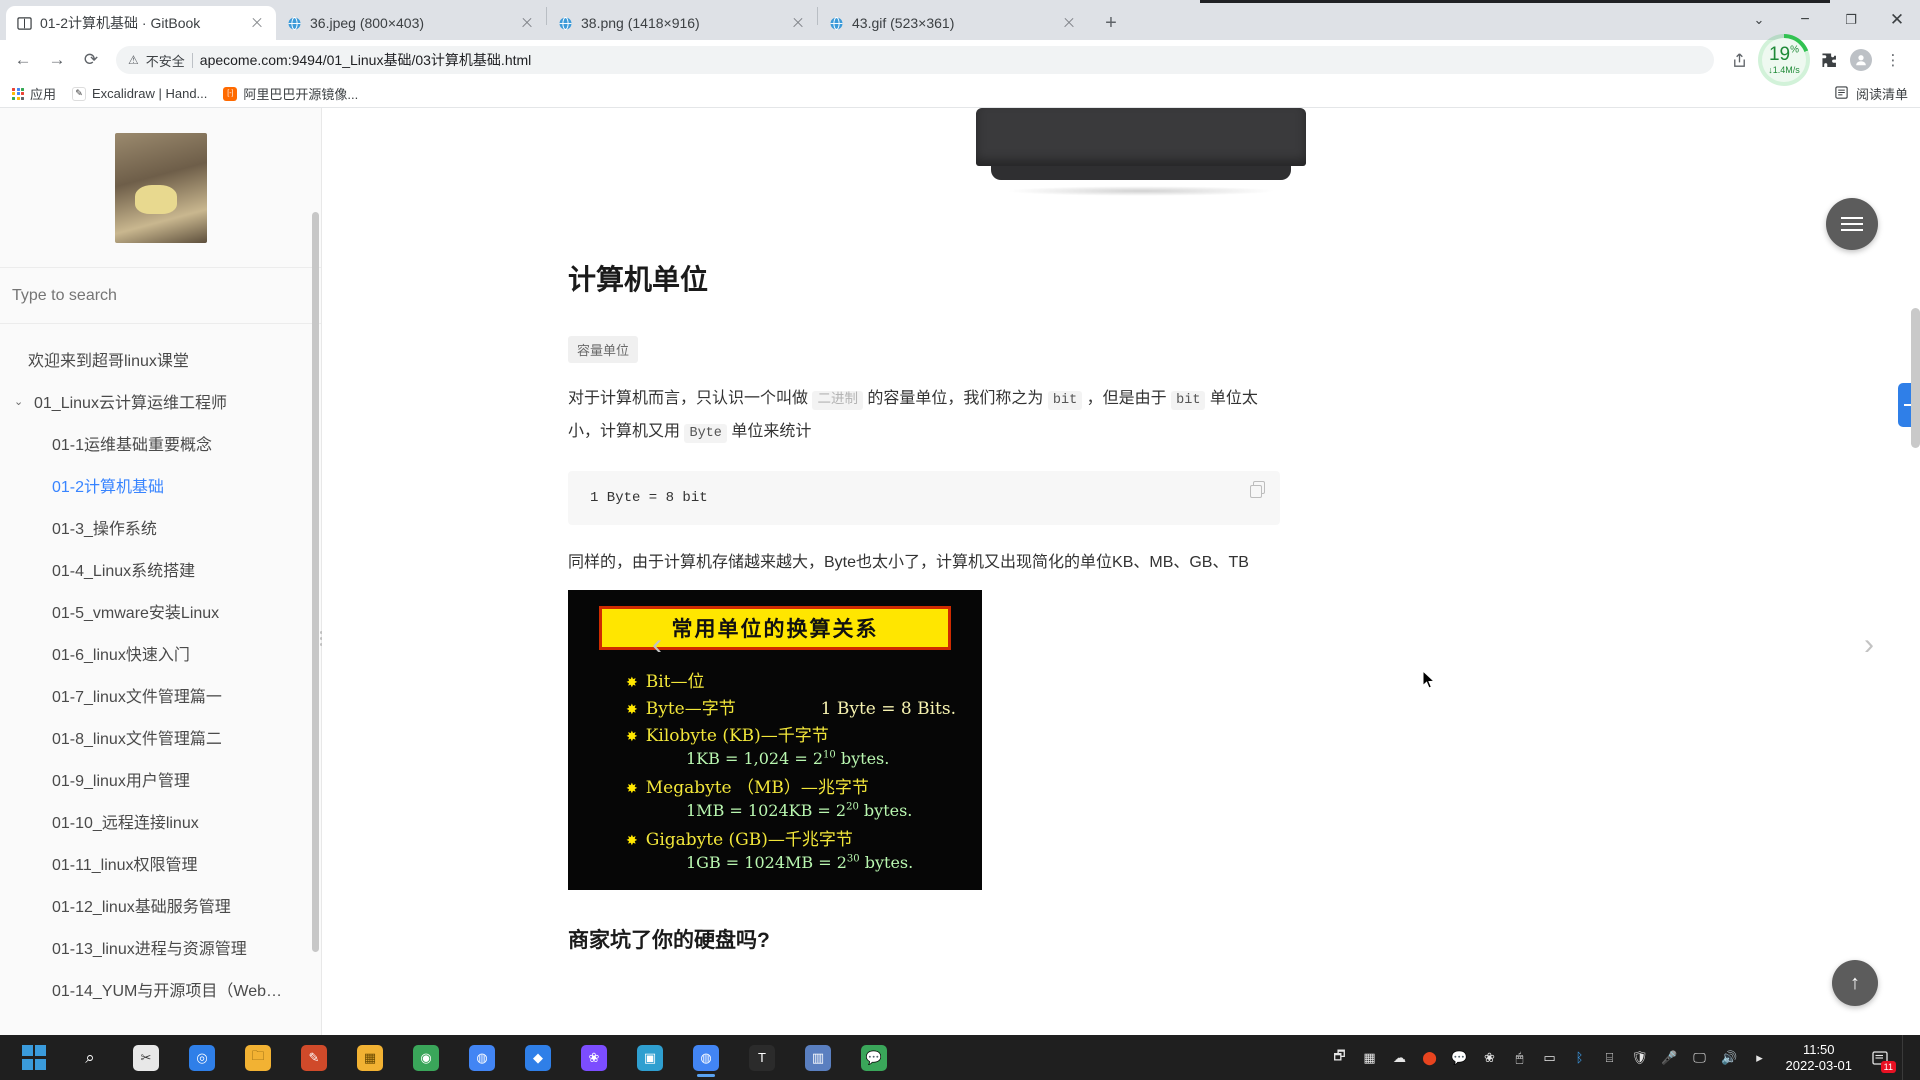  What do you see at coordinates (482, 1057) in the screenshot?
I see `app-chrome: ◍` at bounding box center [482, 1057].